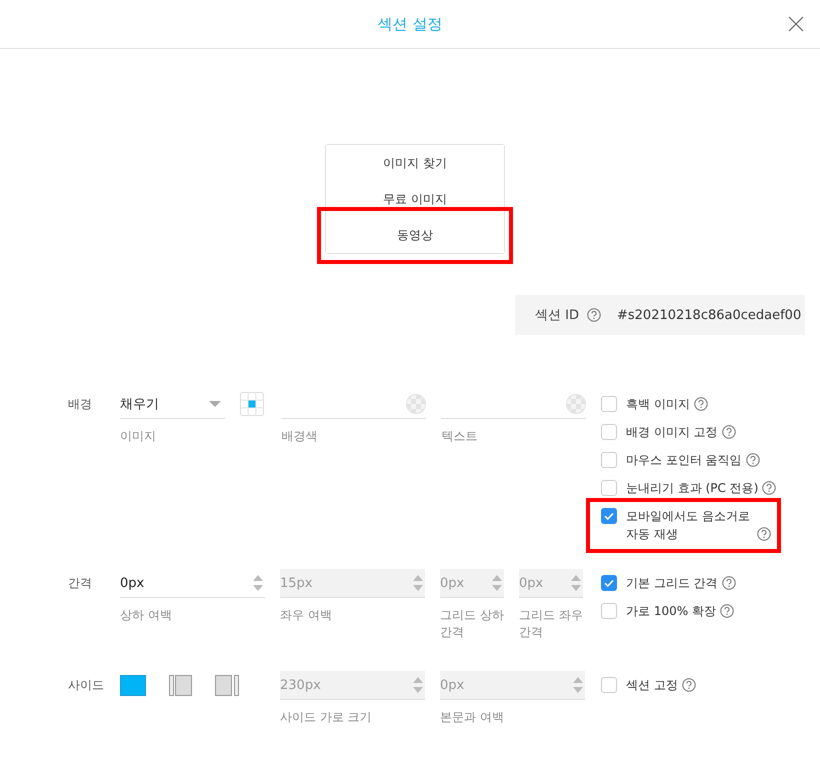 The height and width of the screenshot is (760, 820). I want to click on field-caption: 텍스트, so click(459, 436).